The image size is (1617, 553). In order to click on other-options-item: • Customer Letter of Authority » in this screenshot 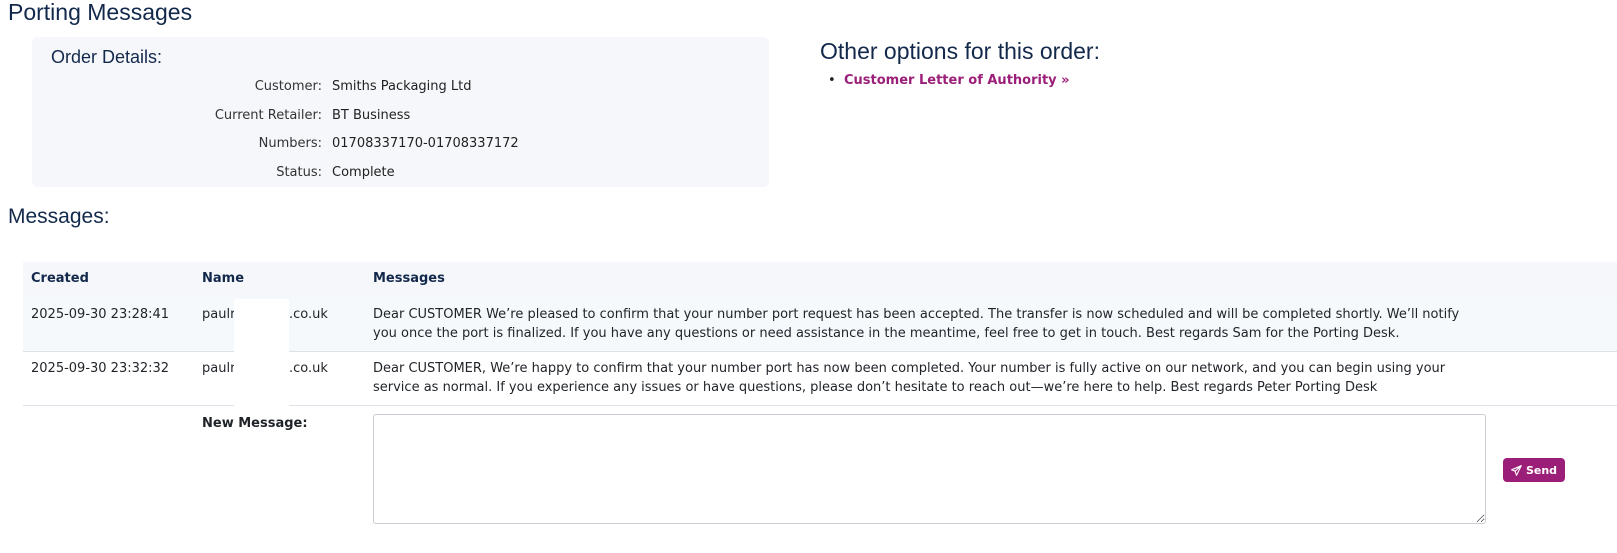, I will do `click(949, 81)`.